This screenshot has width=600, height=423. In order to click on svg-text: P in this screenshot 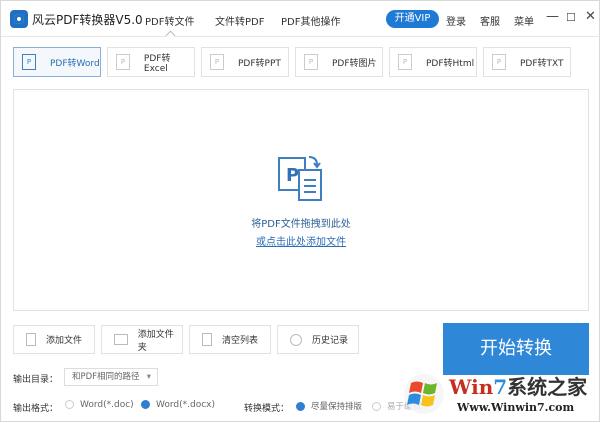, I will do `click(292, 175)`.